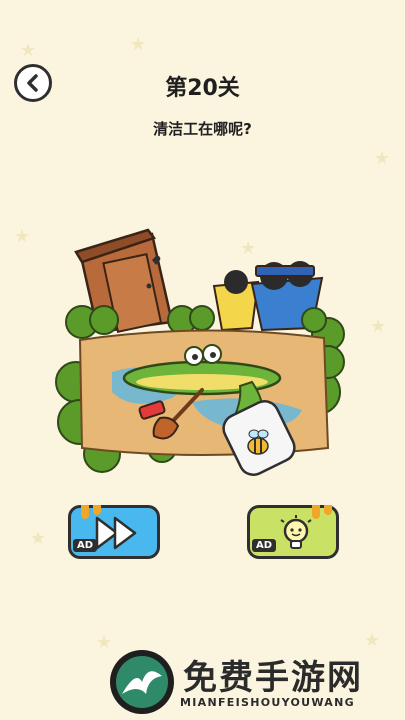  I want to click on lightbulb-icon, so click(296, 532).